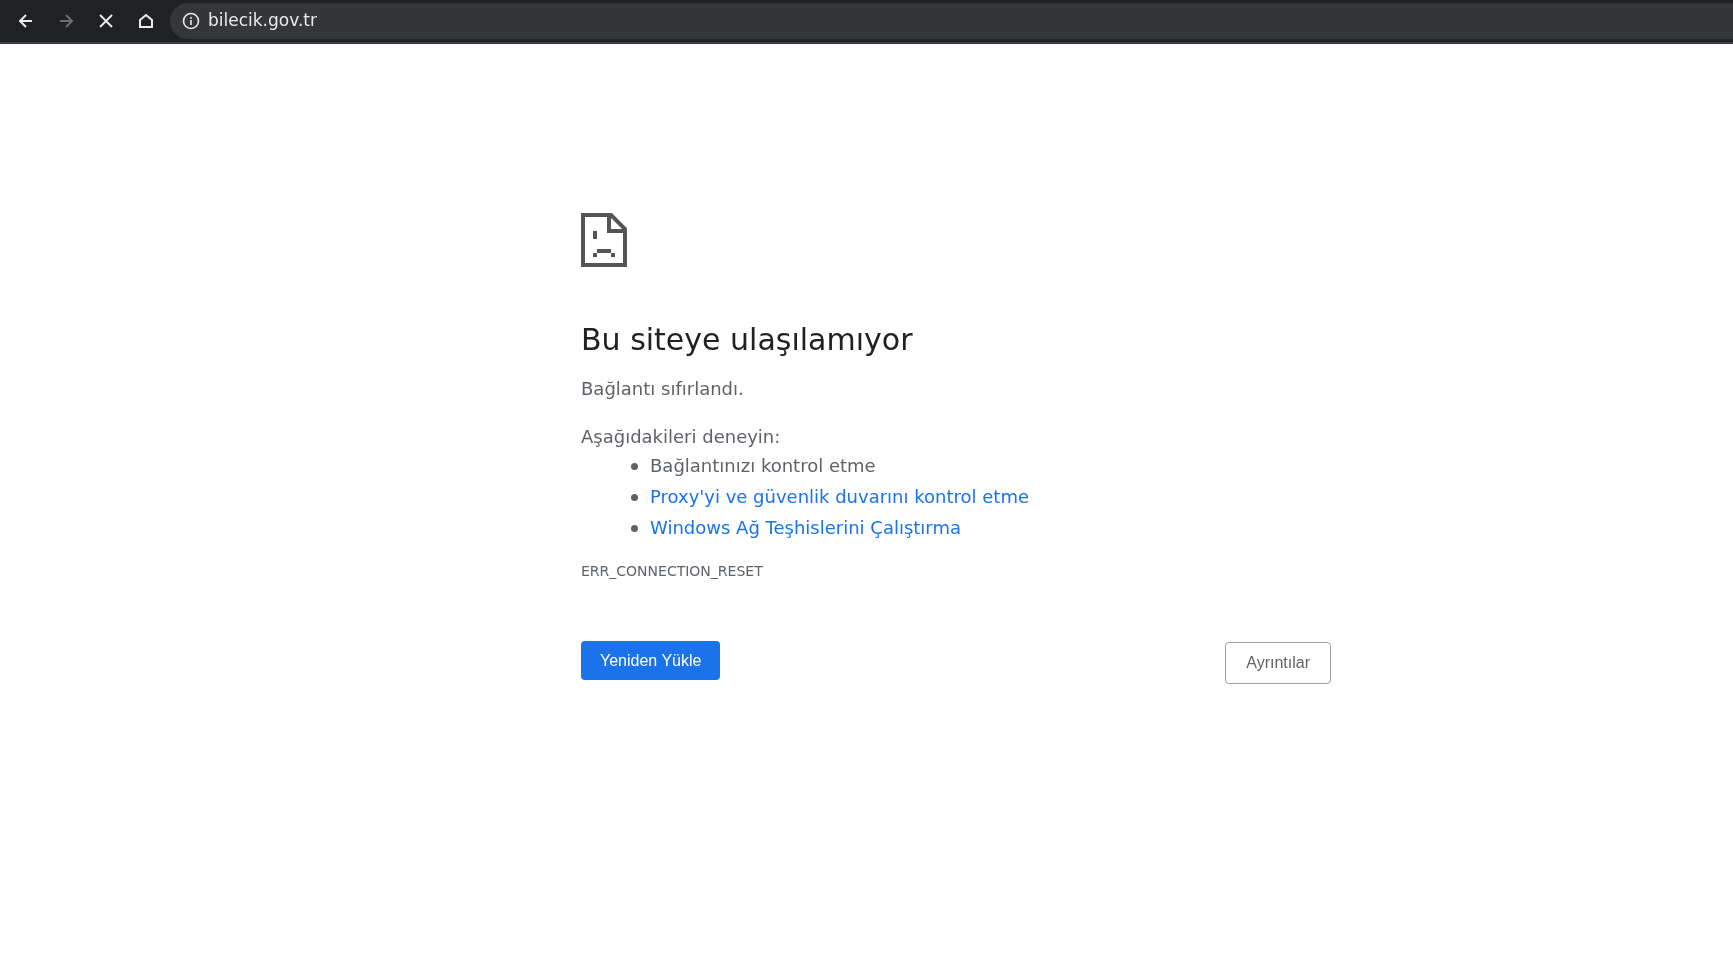  What do you see at coordinates (672, 571) in the screenshot?
I see `error-code: ERR_CONNECTION_RESET` at bounding box center [672, 571].